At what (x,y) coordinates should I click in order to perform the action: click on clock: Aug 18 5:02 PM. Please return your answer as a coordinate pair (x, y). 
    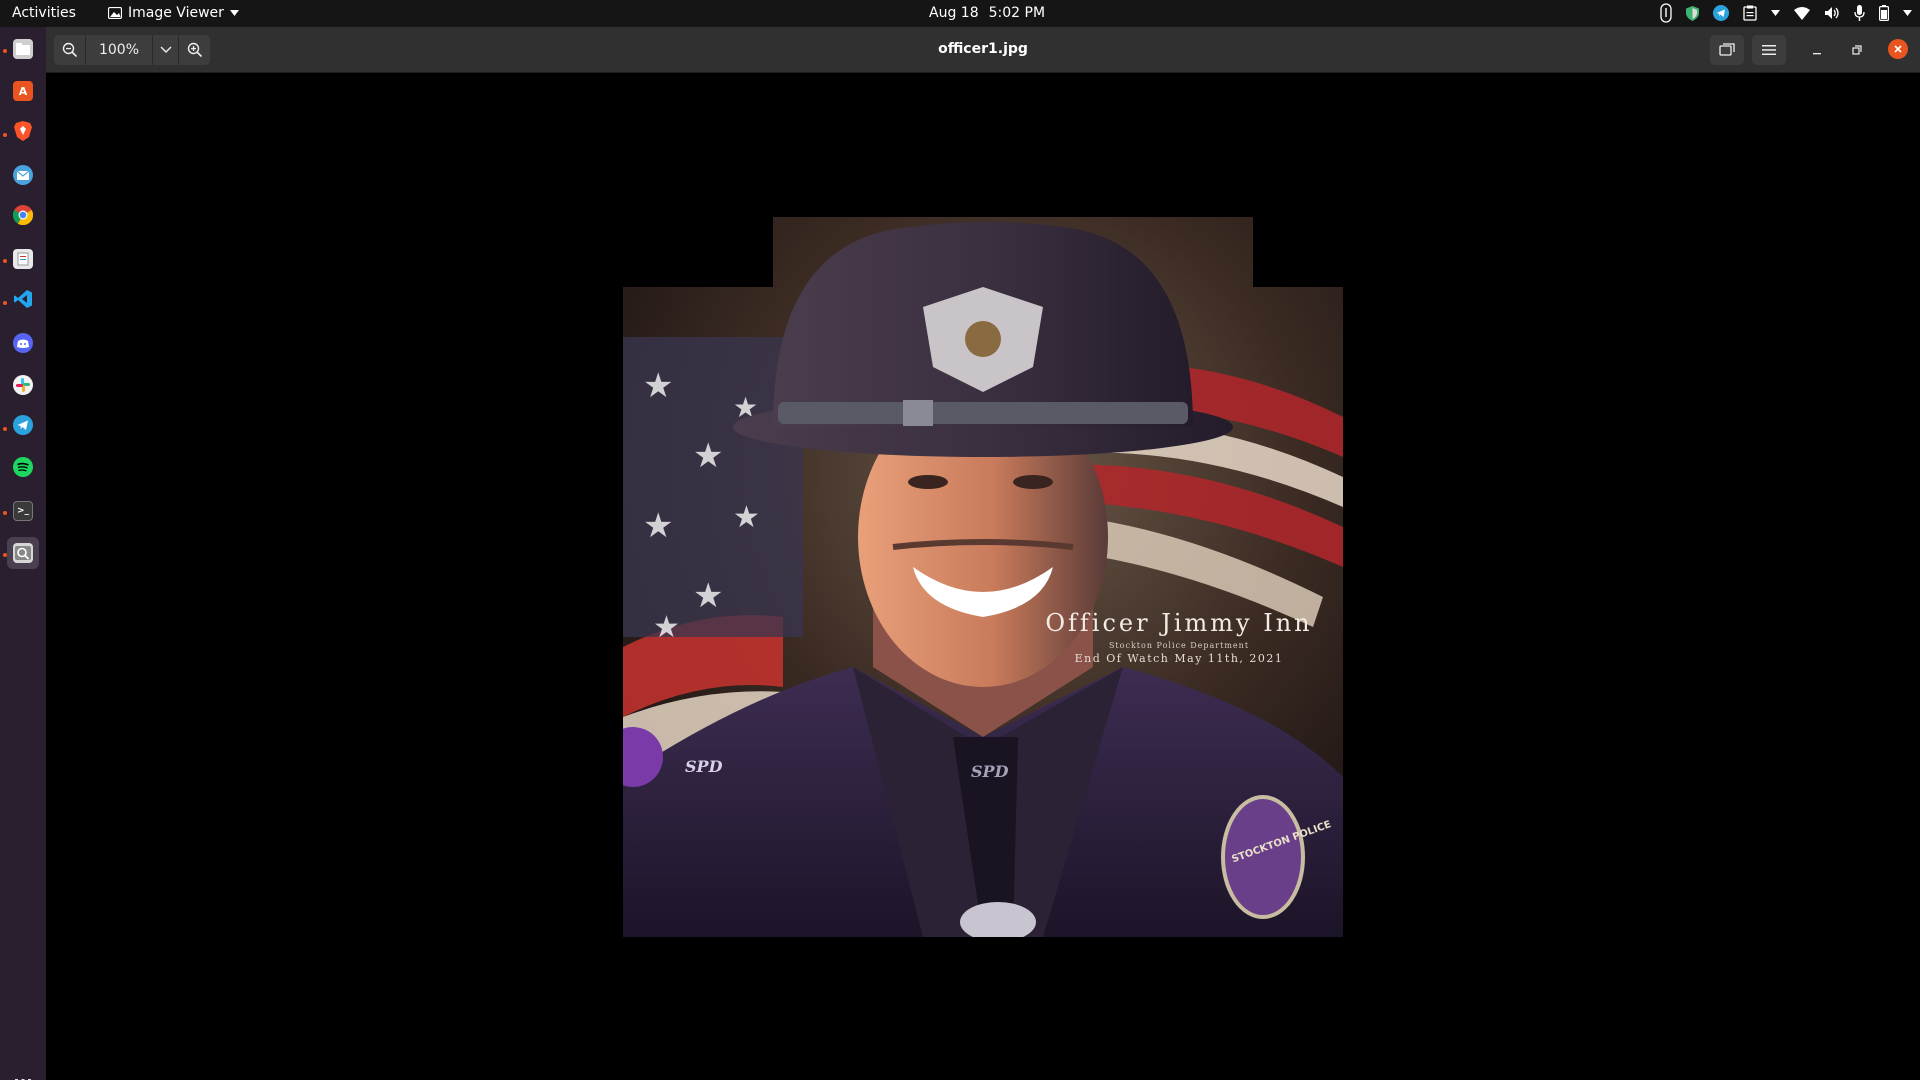
    Looking at the image, I should click on (987, 13).